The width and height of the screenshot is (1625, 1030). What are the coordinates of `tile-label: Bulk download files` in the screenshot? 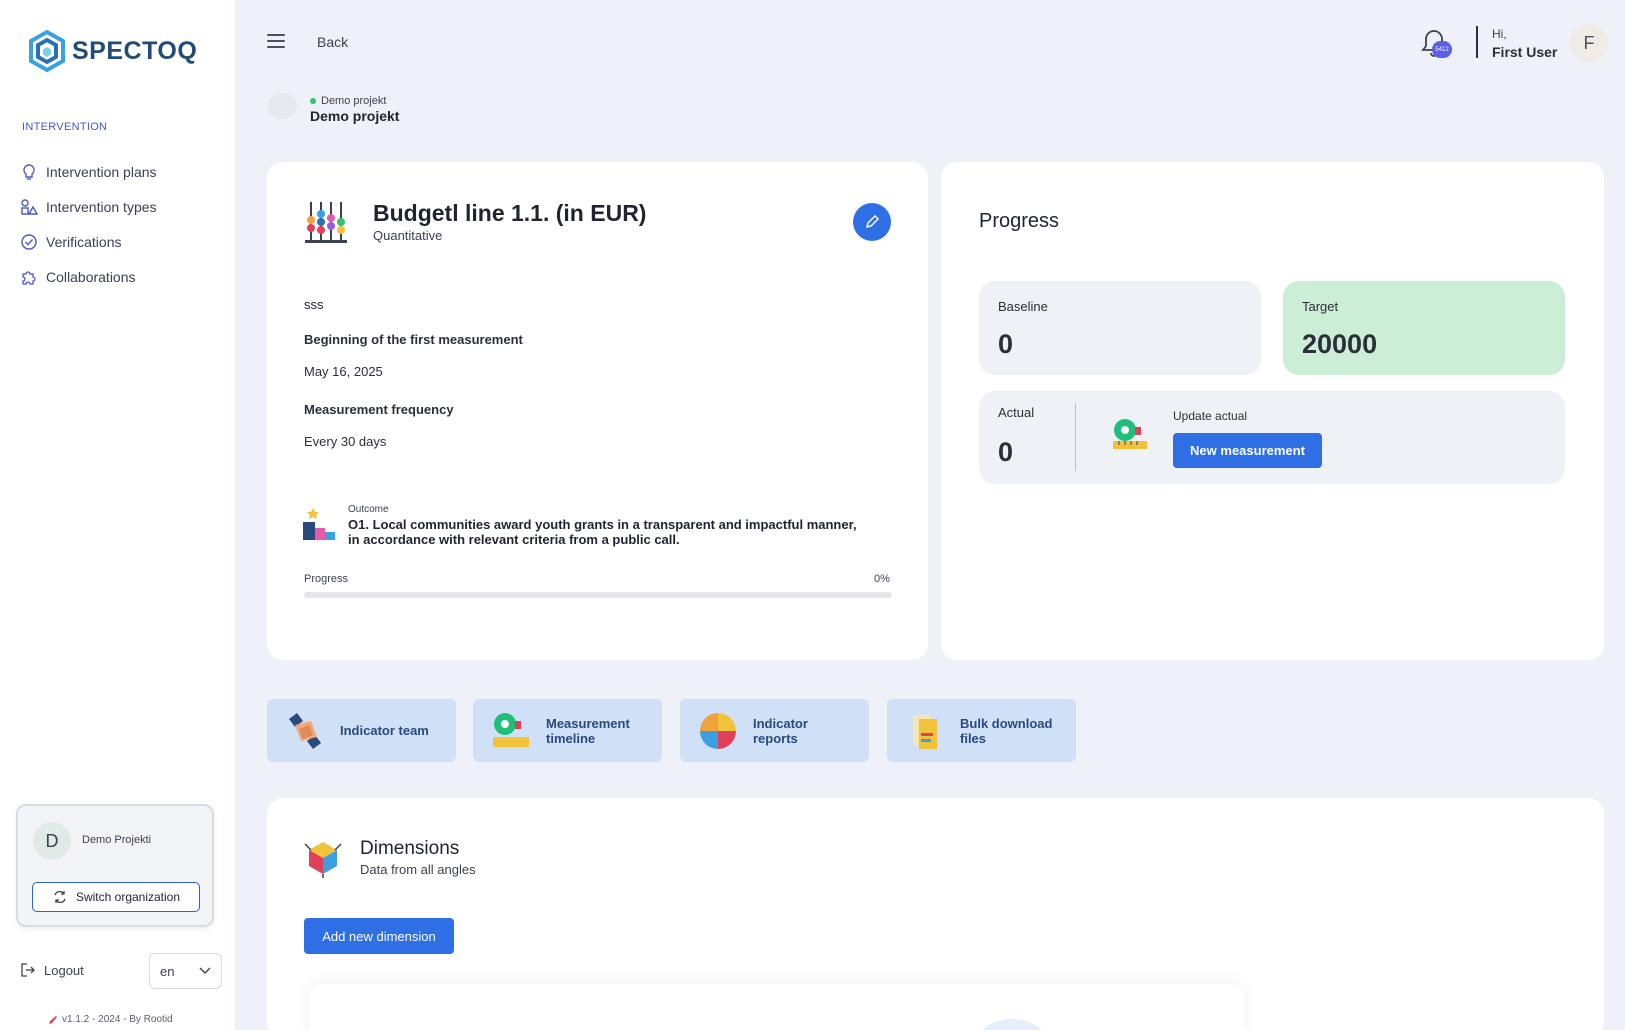 It's located at (1006, 730).